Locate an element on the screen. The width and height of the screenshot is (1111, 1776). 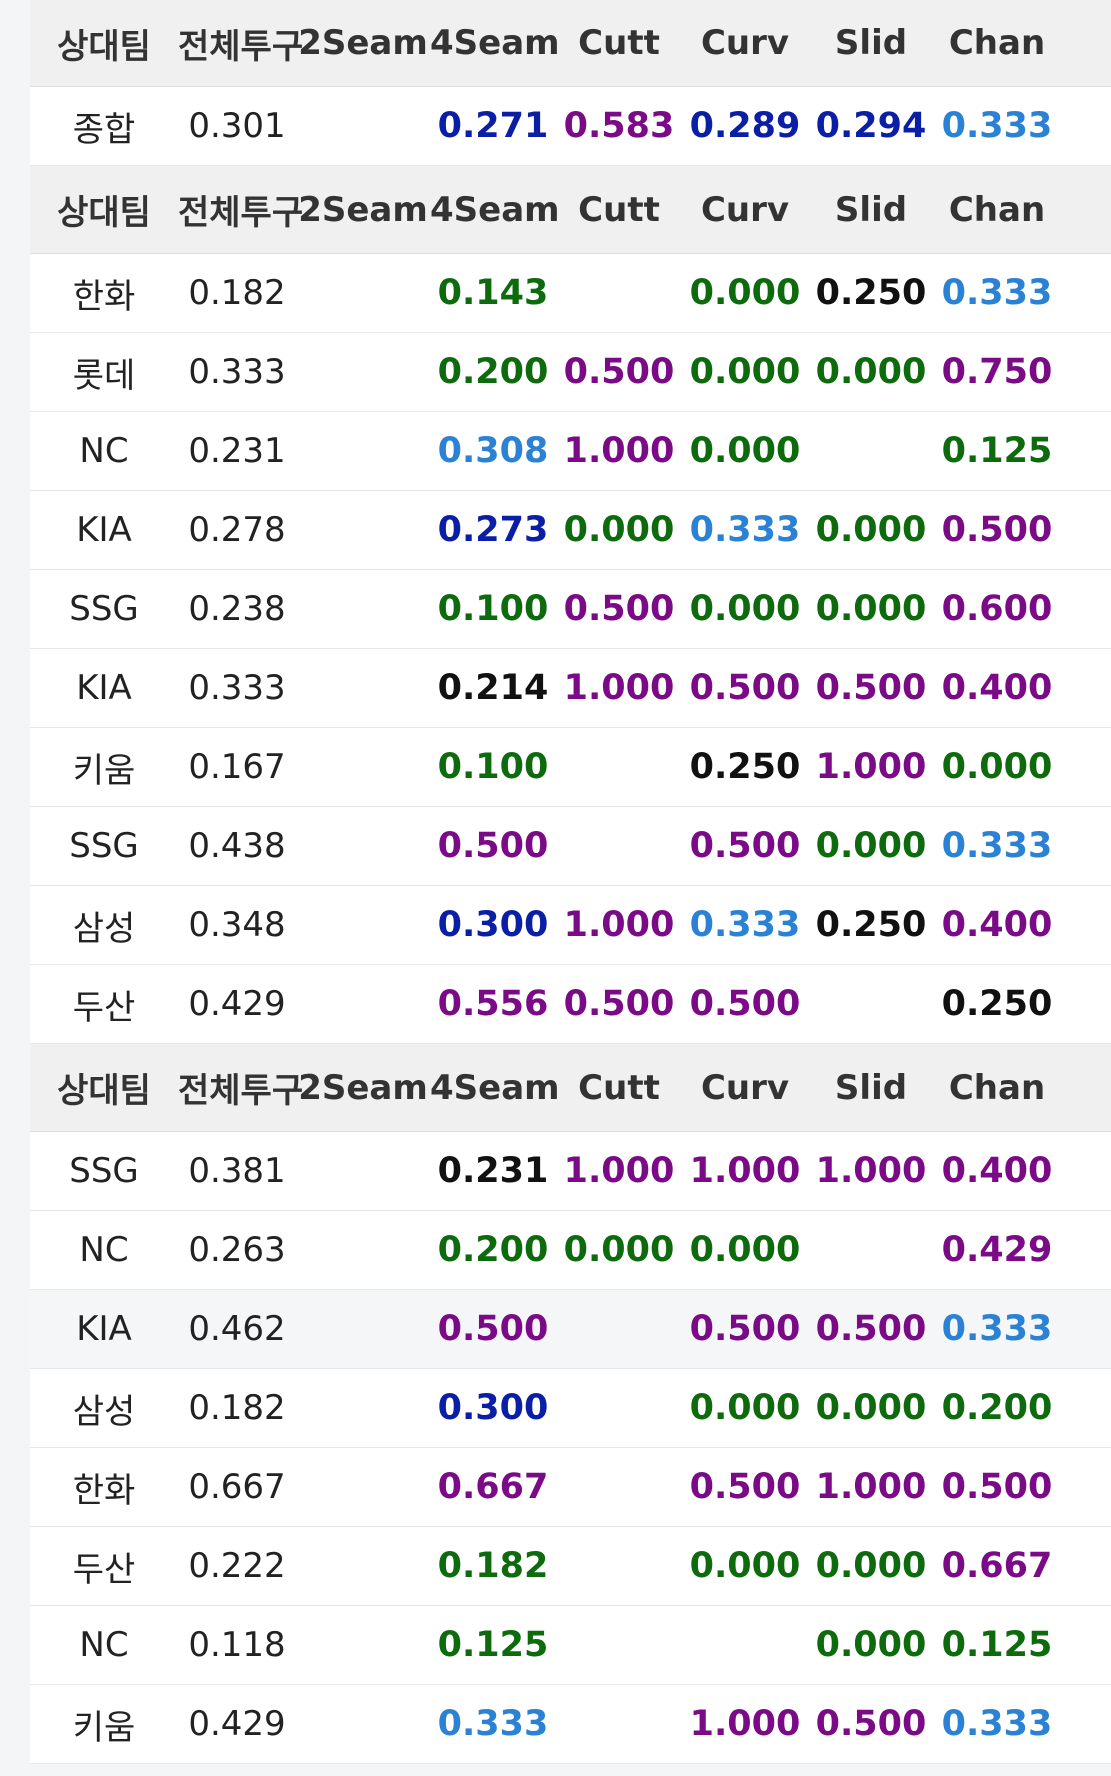
pitch-value-cell: 0.143 is located at coordinates (493, 293).